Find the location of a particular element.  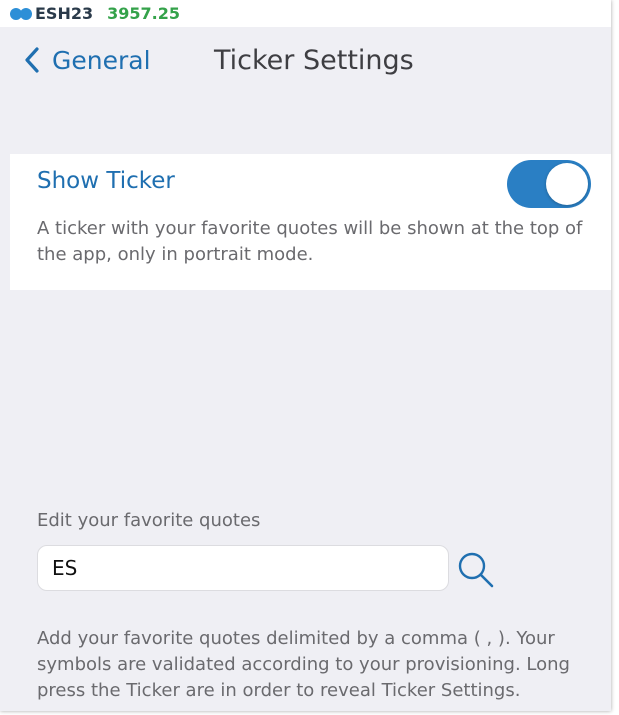

ticker-price: 3957.25 is located at coordinates (143, 13).